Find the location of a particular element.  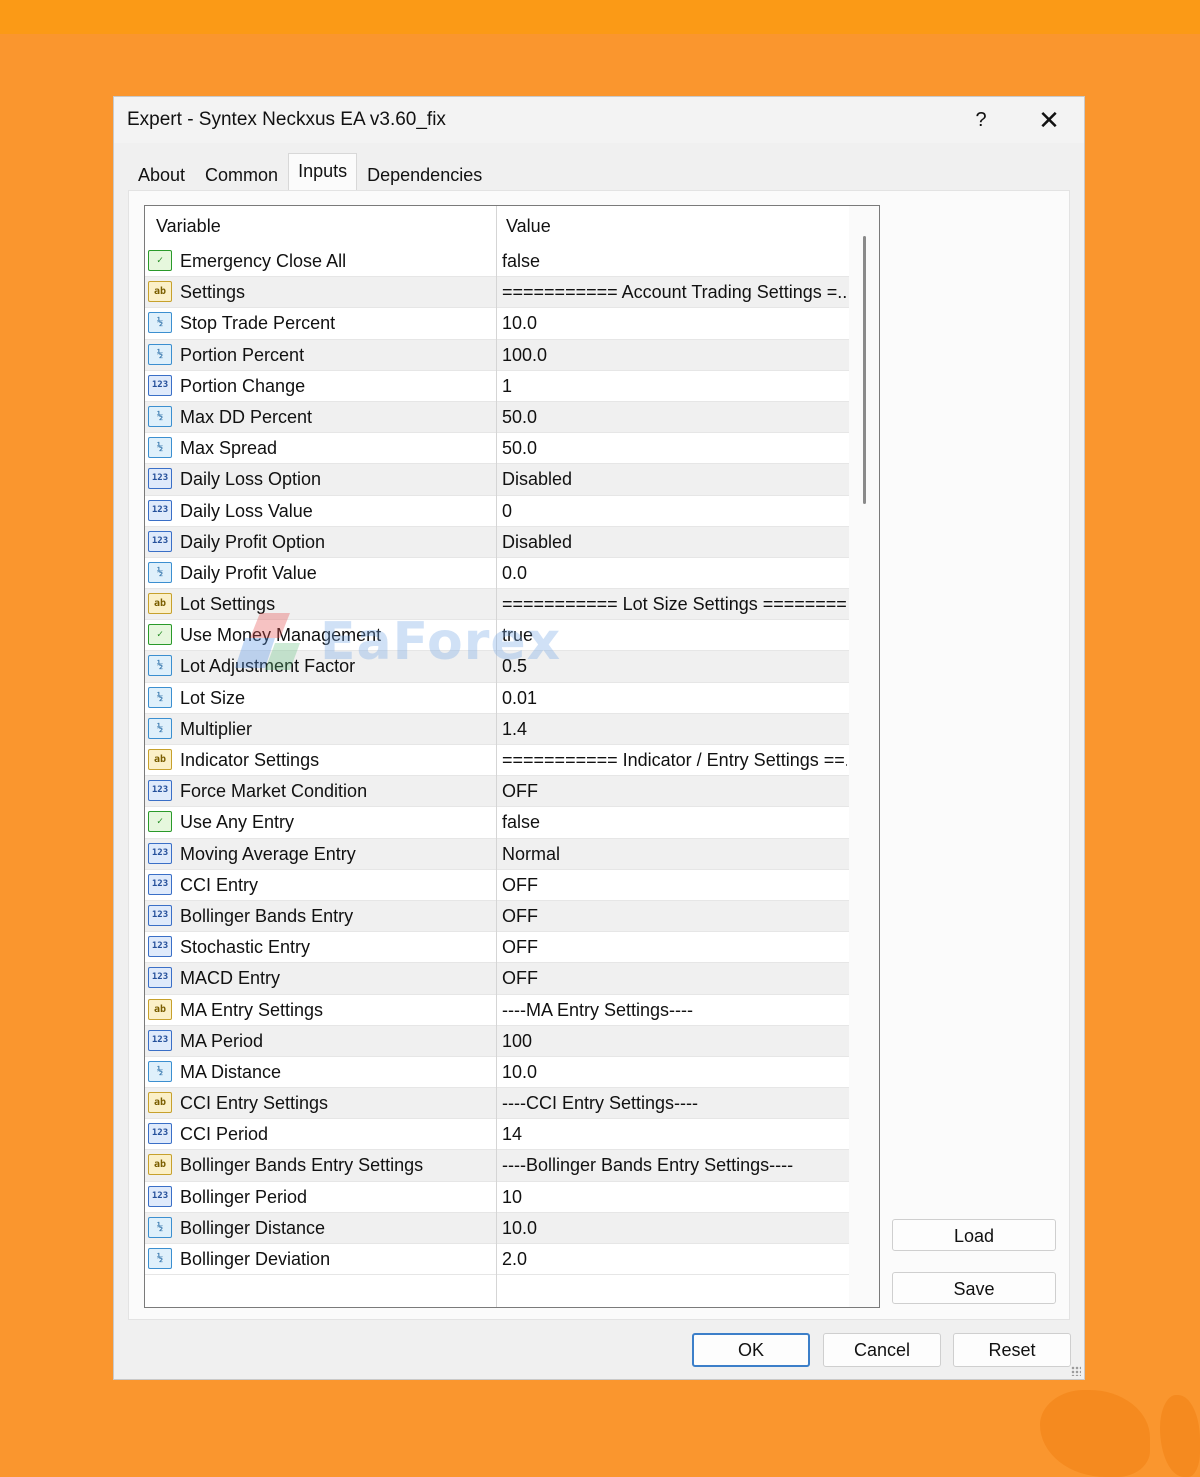

variable-value: 0.0 is located at coordinates (674, 573).